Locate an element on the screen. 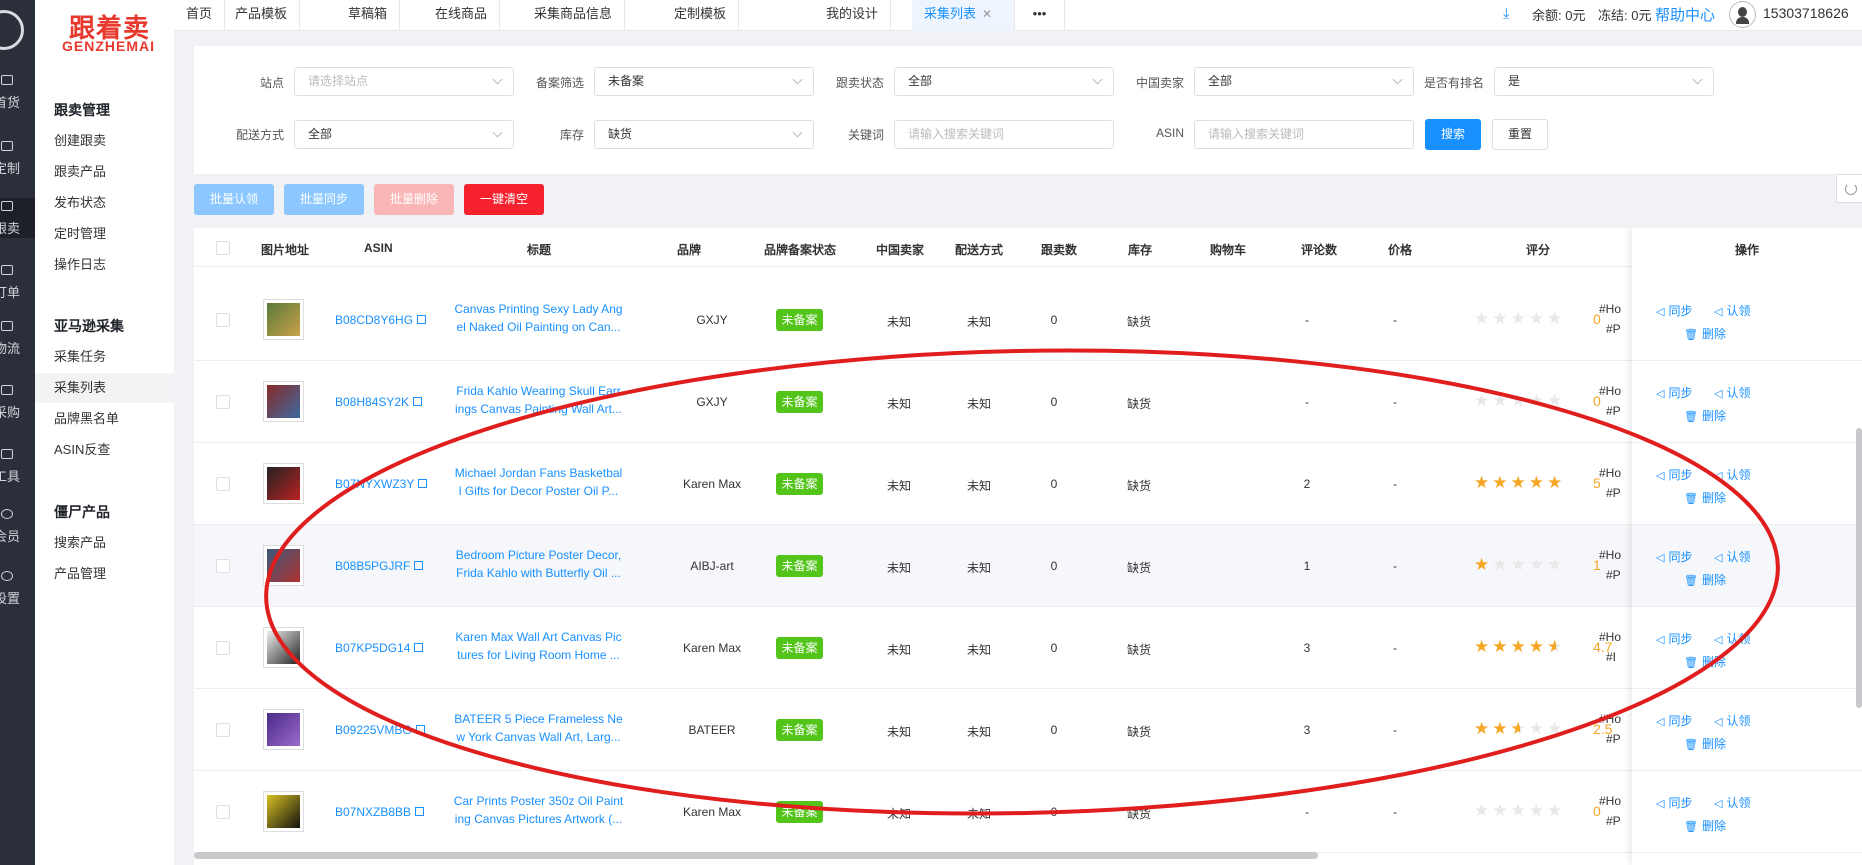 Image resolution: width=1862 pixels, height=865 pixels. power-icon is located at coordinates (12, 30).